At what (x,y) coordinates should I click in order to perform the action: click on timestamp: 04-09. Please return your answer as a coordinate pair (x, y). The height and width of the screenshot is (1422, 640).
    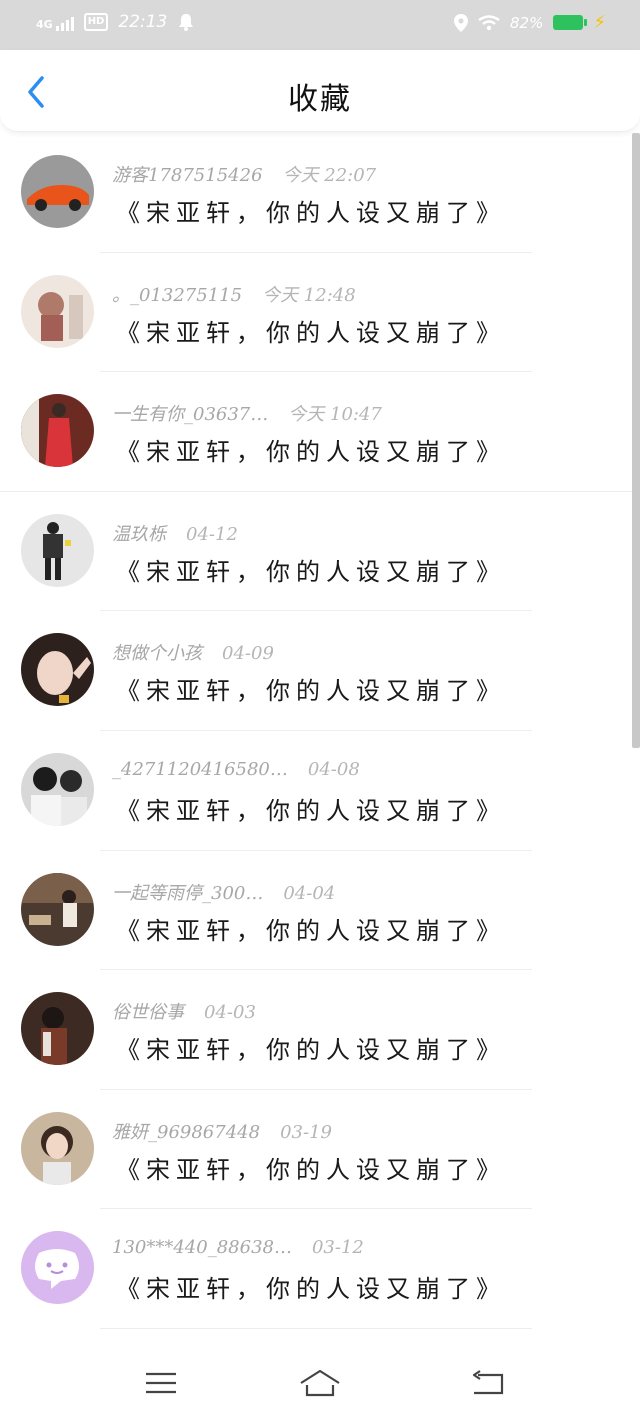
    Looking at the image, I should click on (248, 654).